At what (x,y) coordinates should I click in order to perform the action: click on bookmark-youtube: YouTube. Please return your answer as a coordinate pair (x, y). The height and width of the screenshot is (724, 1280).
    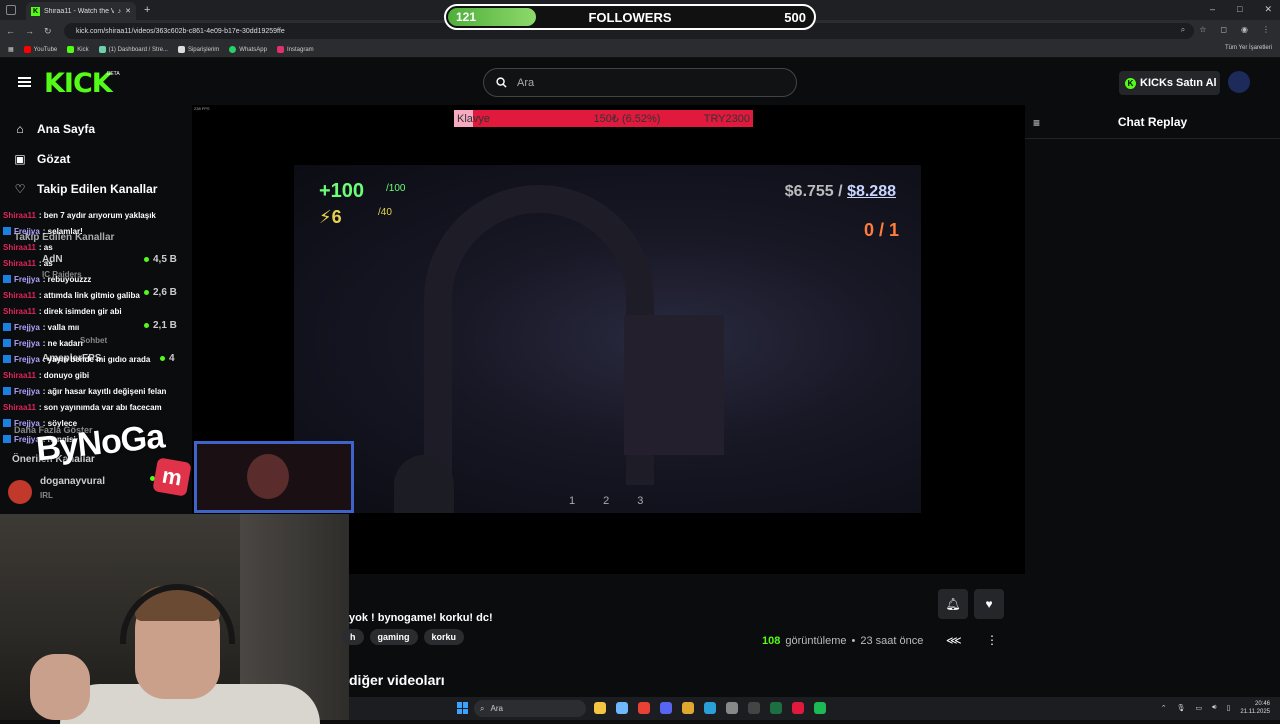
    Looking at the image, I should click on (40, 49).